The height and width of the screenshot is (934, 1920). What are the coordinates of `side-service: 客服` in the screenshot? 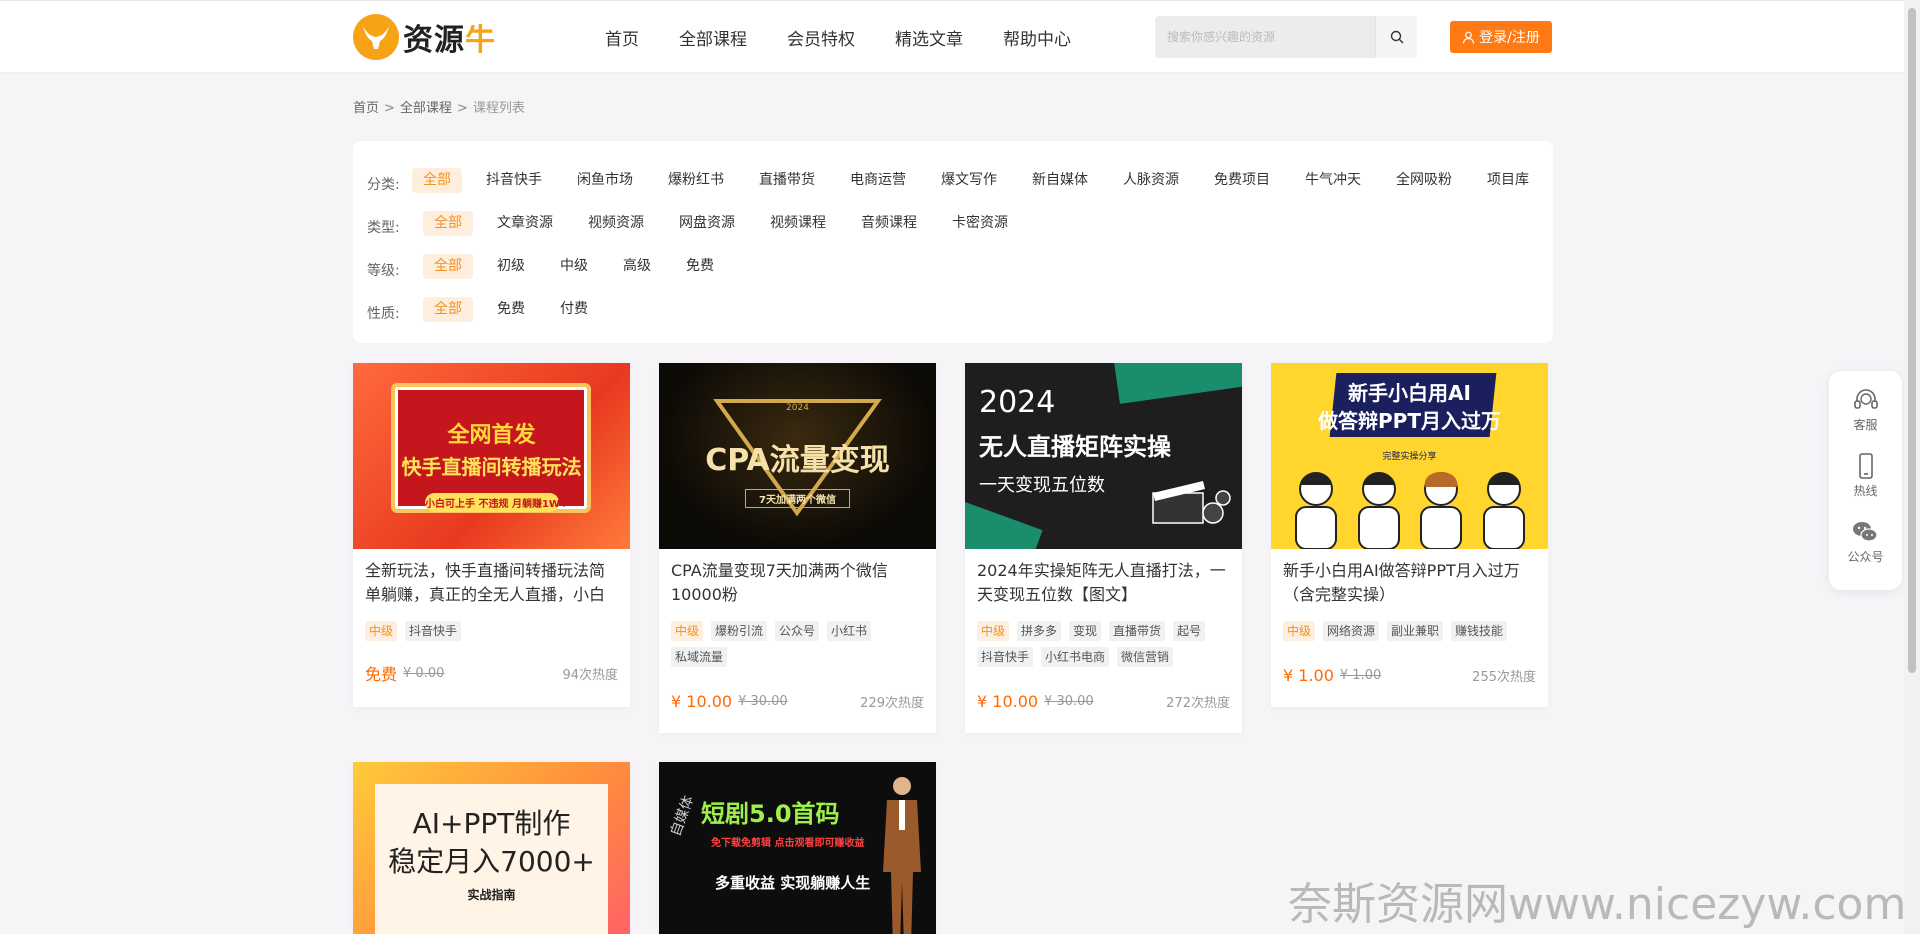 It's located at (1866, 419).